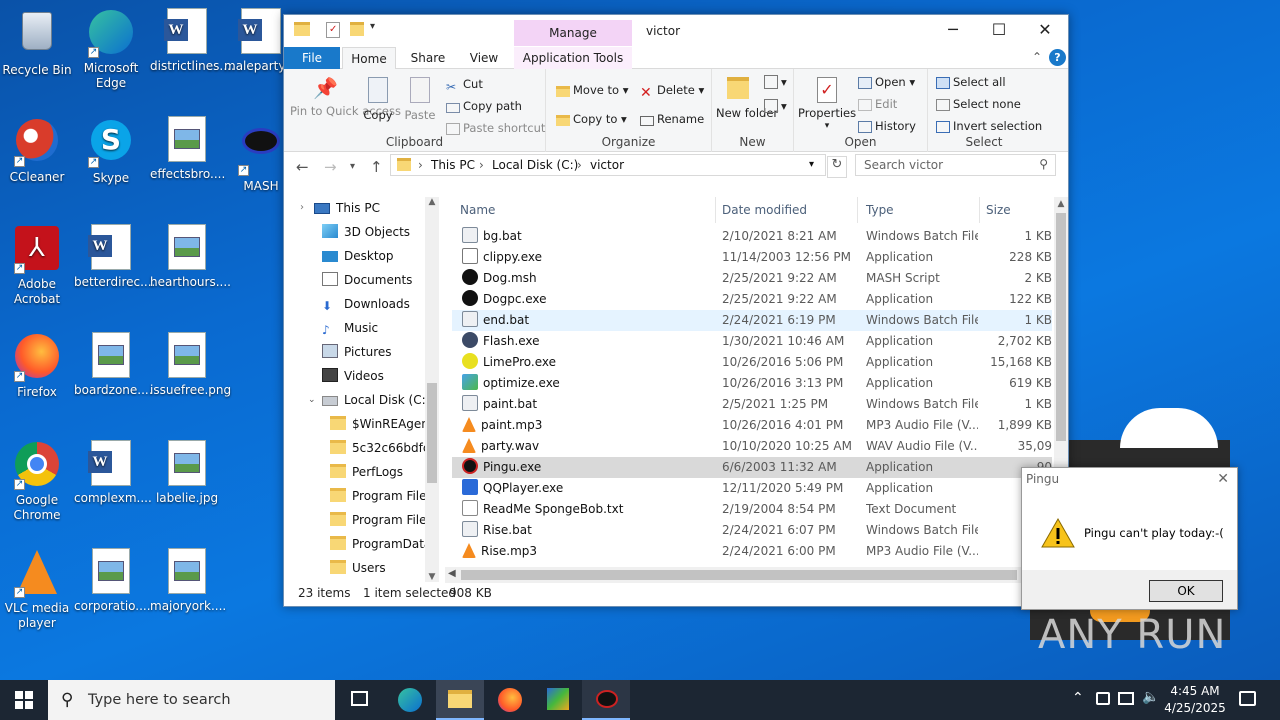  What do you see at coordinates (378, 99) in the screenshot?
I see `copy-button: Copy` at bounding box center [378, 99].